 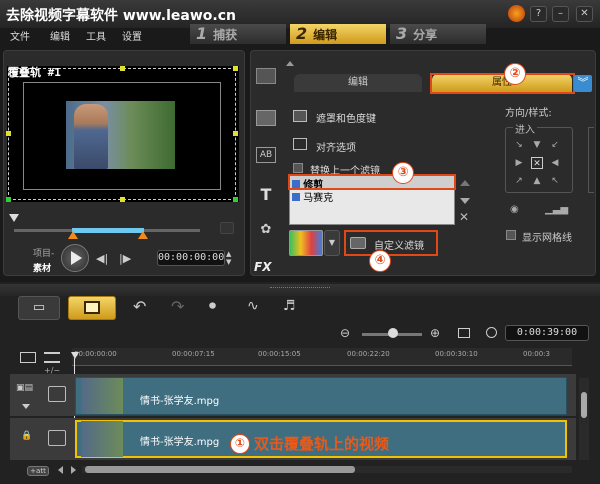 I want to click on custom-filter-highlight, so click(x=391, y=243).